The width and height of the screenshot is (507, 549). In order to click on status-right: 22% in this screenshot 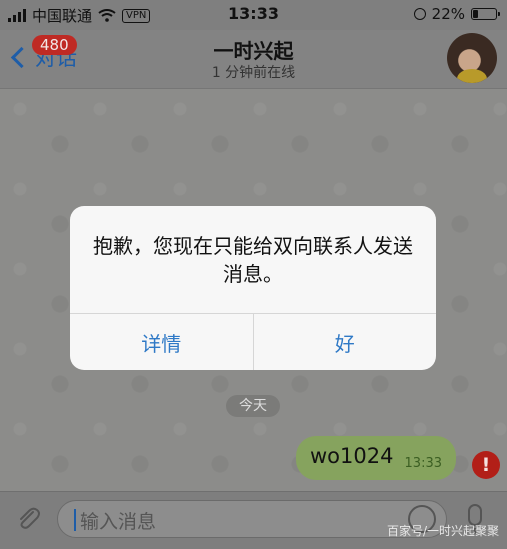, I will do `click(456, 14)`.